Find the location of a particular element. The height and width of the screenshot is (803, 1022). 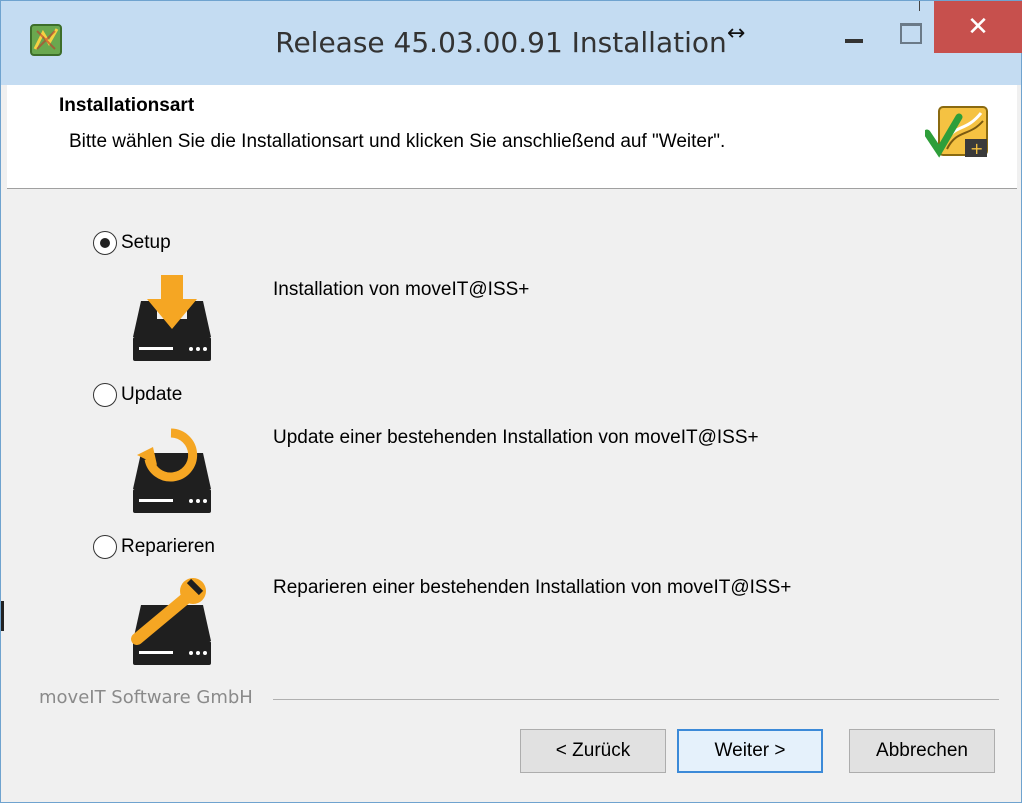

maximize-button is located at coordinates (908, 33).